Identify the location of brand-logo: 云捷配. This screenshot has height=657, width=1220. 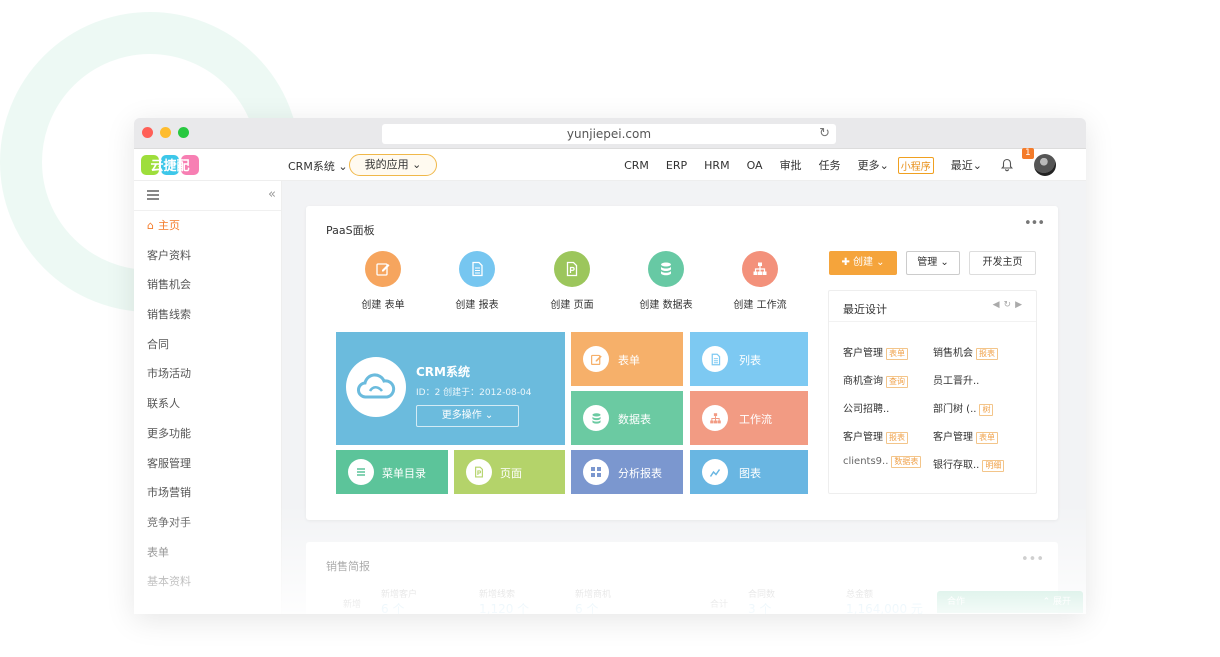
(170, 165).